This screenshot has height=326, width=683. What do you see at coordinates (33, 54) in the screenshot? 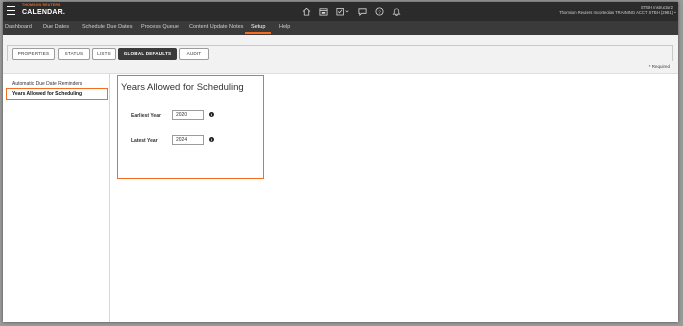
I see `tab-properties: PROPERTIES` at bounding box center [33, 54].